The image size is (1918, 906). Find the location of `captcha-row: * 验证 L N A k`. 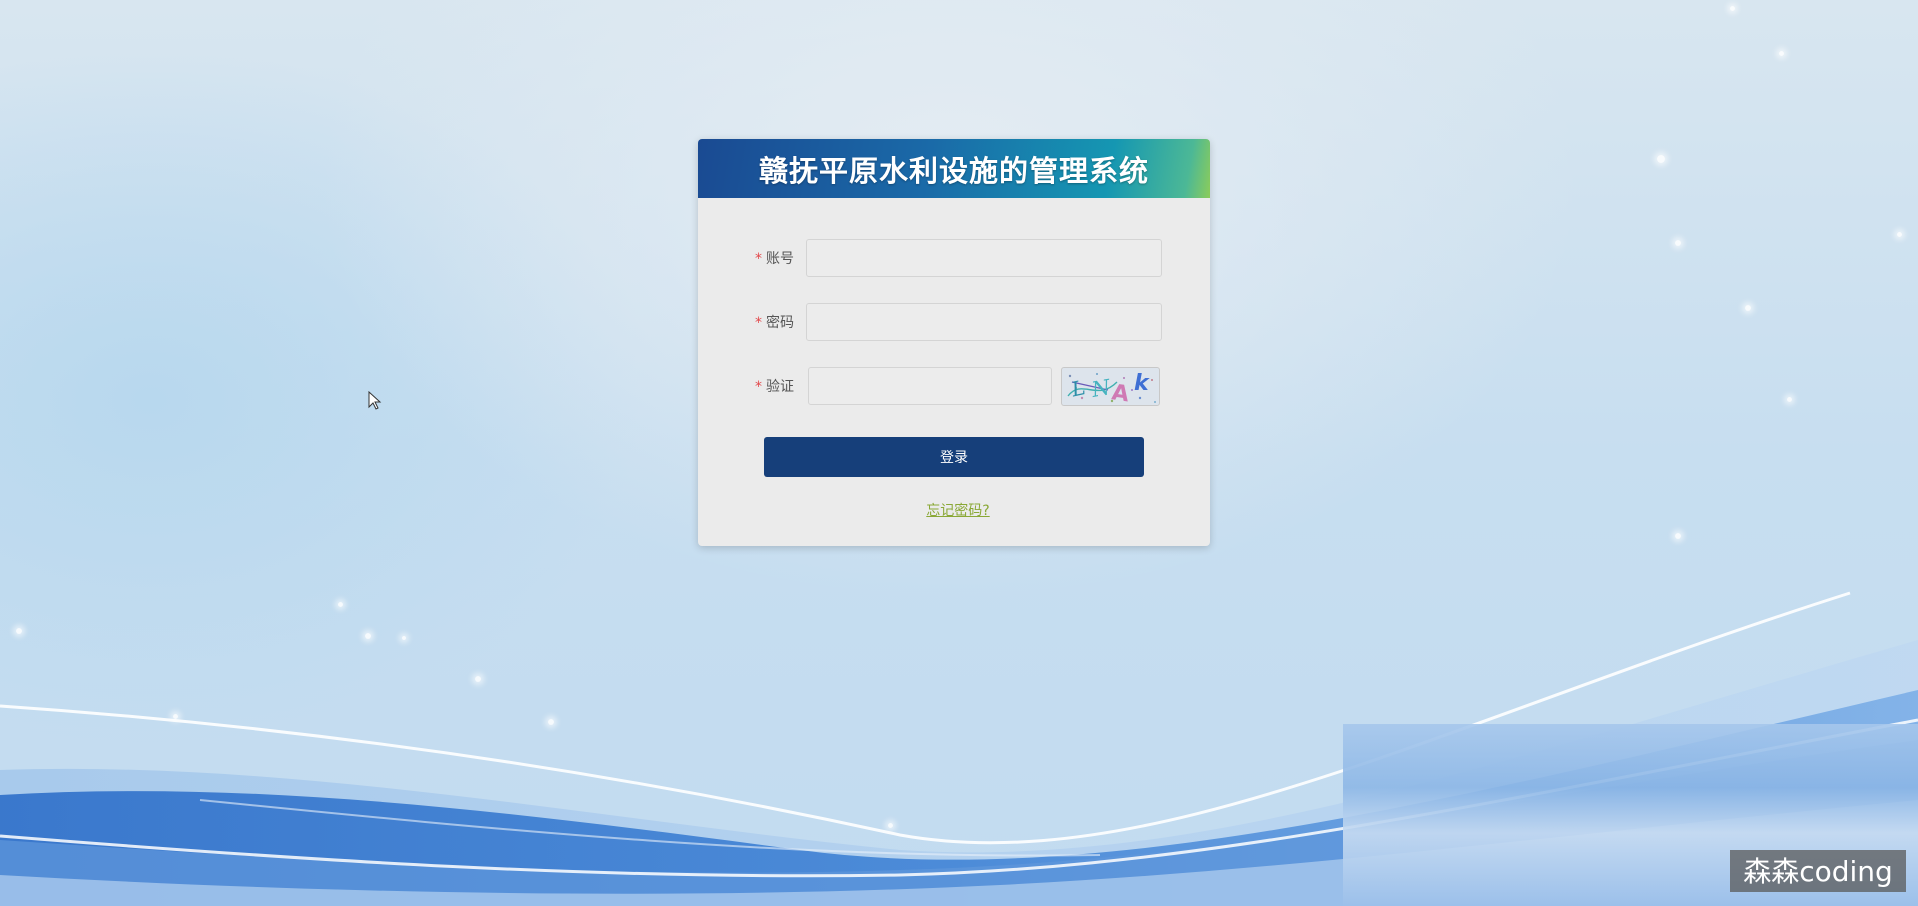

captcha-row: * 验证 L N A k is located at coordinates (954, 387).